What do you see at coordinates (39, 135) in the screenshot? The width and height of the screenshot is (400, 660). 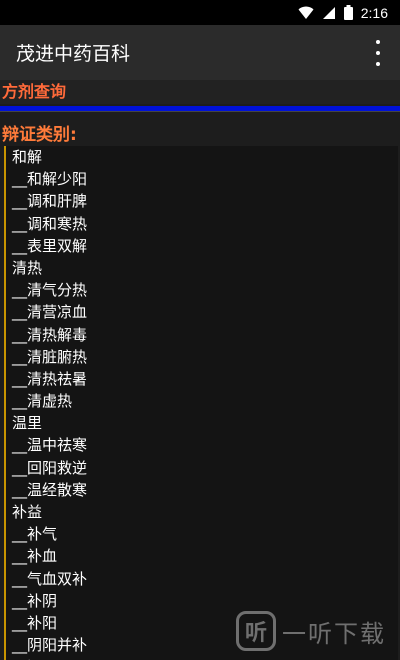 I see `category-label: 辩证类别:` at bounding box center [39, 135].